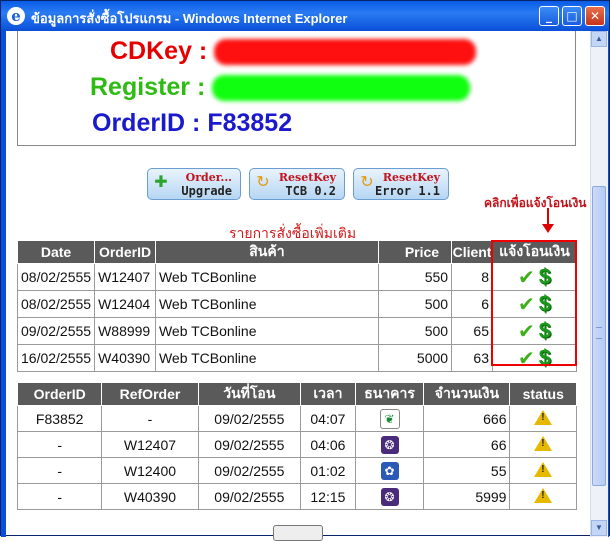 The height and width of the screenshot is (541, 610). What do you see at coordinates (307, 177) in the screenshot?
I see `reset-tcb-line1: ResetKey` at bounding box center [307, 177].